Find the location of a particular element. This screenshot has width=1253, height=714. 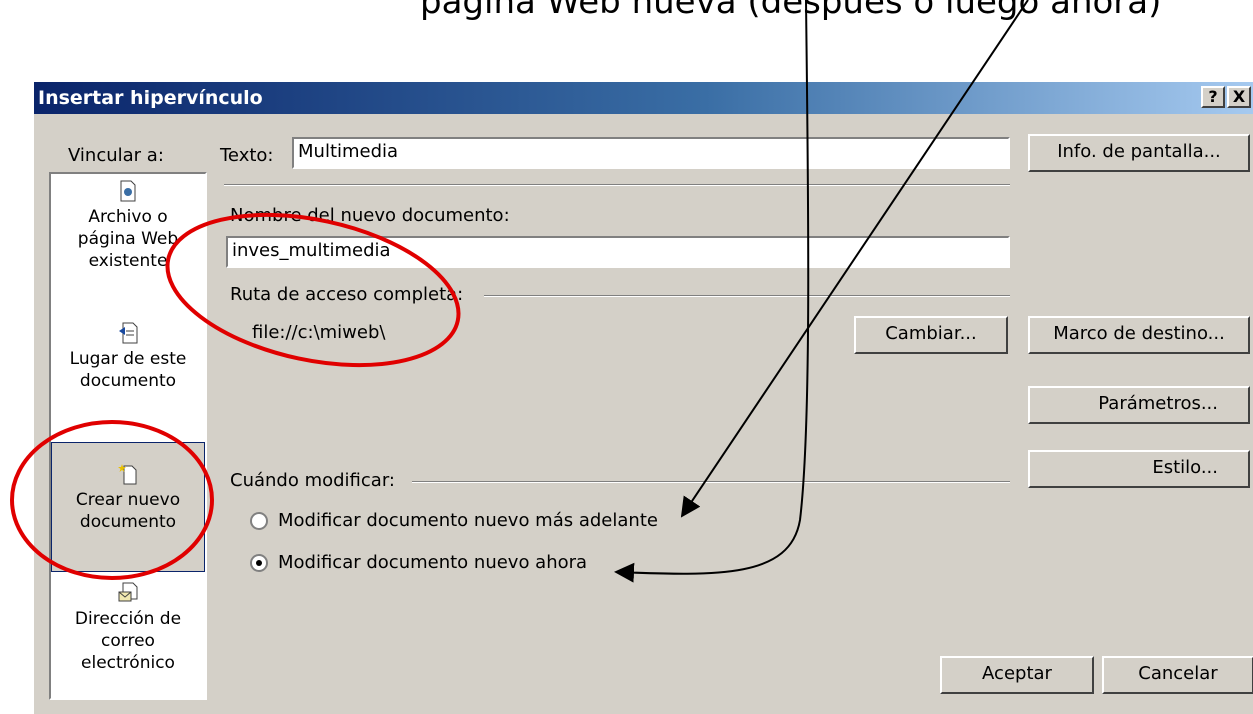

cancel-button: Cancelar is located at coordinates (1177, 675).